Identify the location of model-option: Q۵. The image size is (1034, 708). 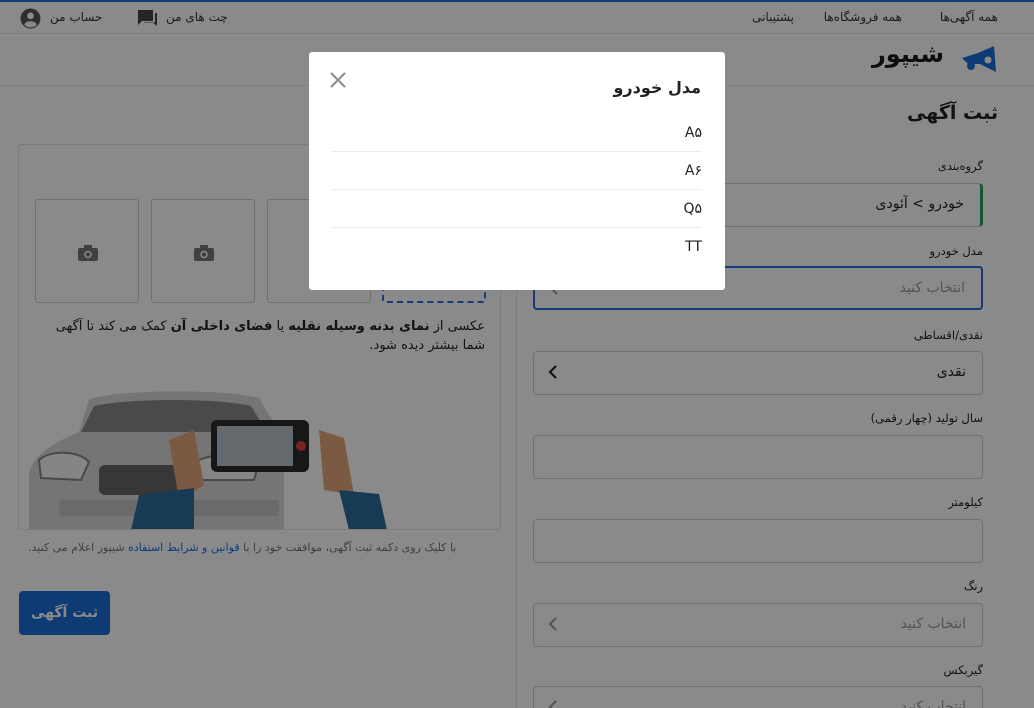
(517, 209).